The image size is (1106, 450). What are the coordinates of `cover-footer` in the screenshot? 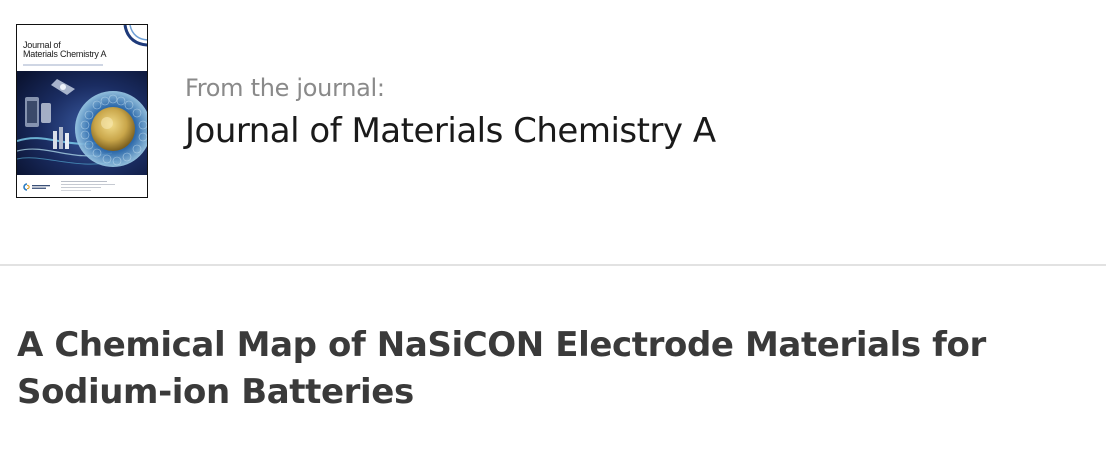 It's located at (83, 186).